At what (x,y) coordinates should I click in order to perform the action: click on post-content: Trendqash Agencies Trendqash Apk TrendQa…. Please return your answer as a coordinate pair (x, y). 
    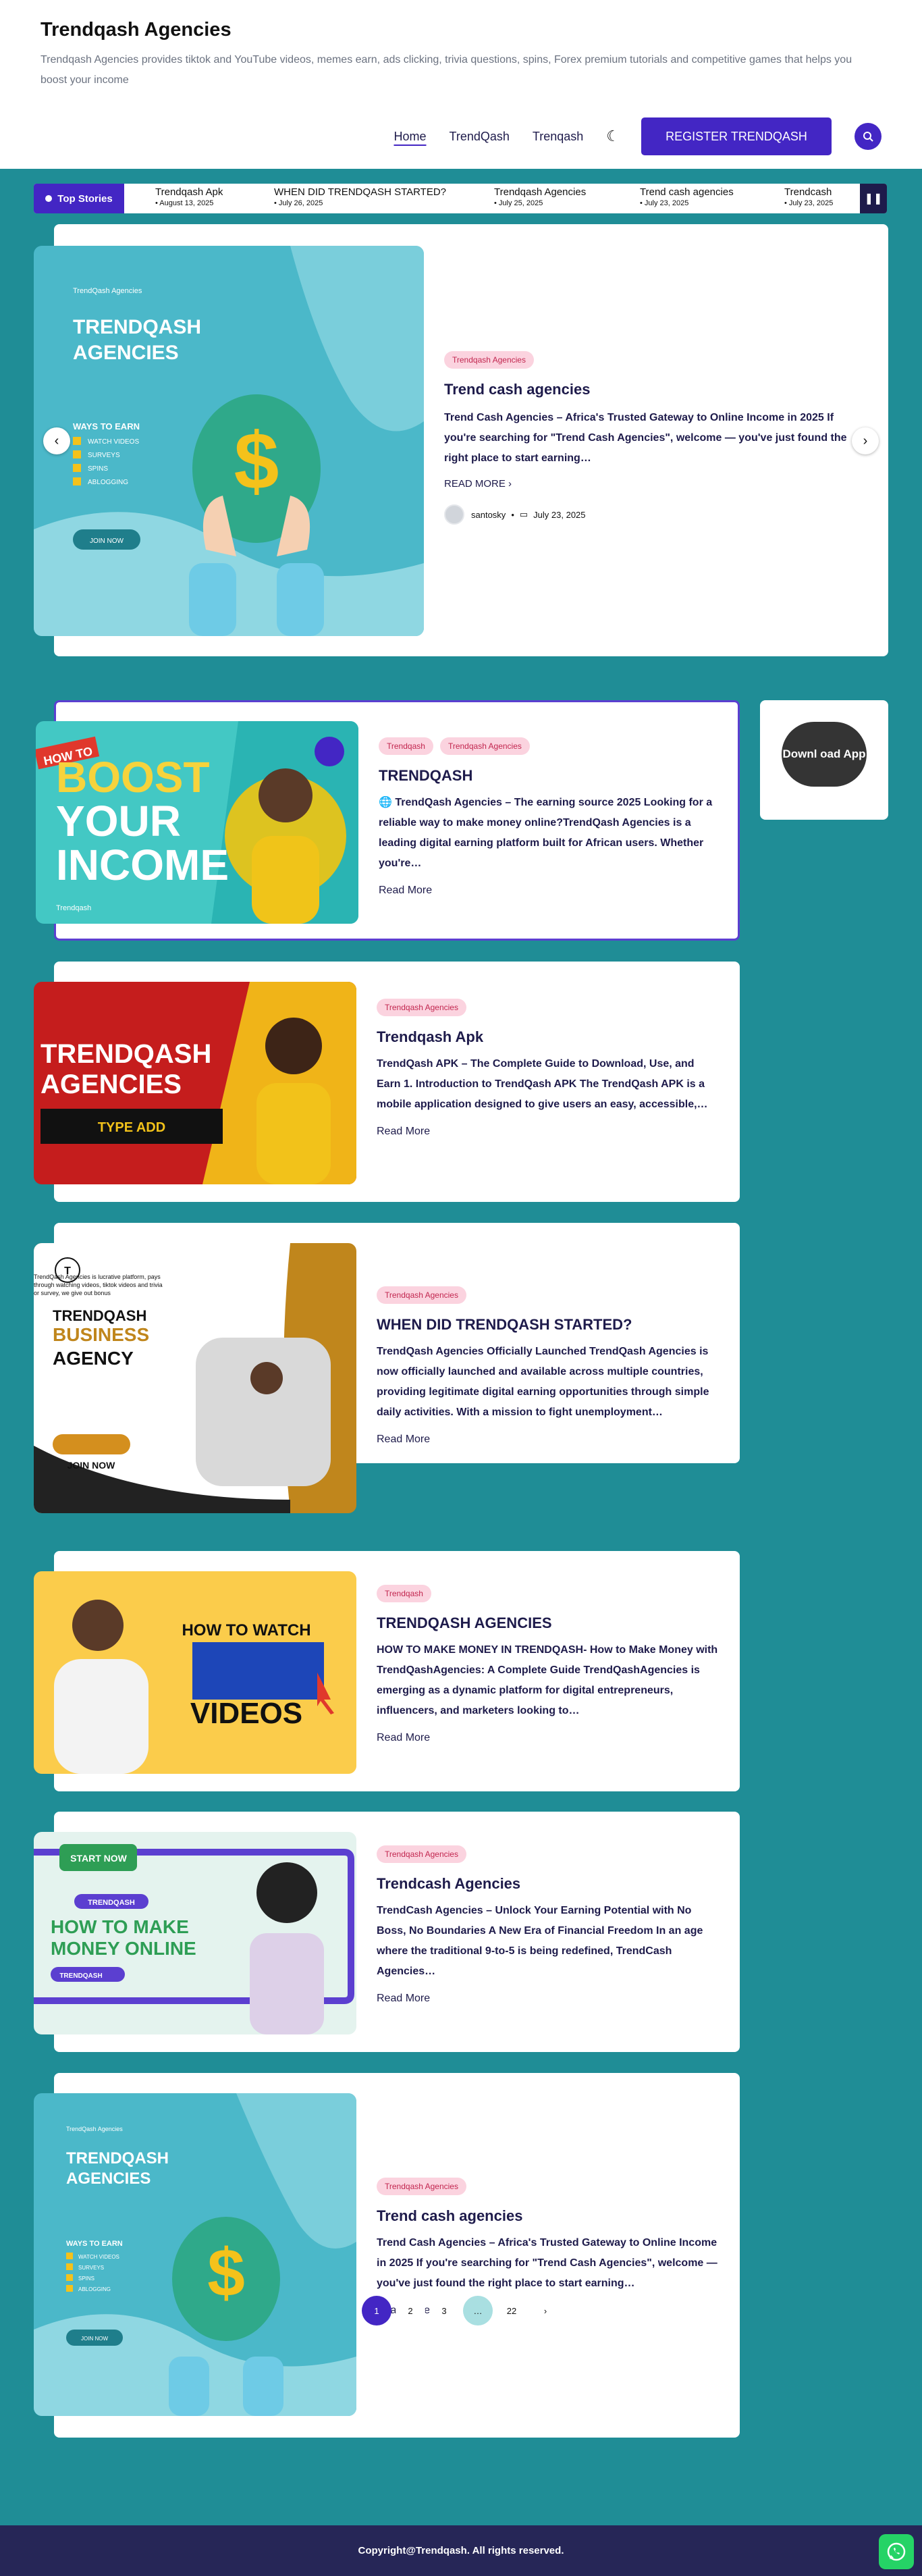
    Looking at the image, I should click on (549, 1068).